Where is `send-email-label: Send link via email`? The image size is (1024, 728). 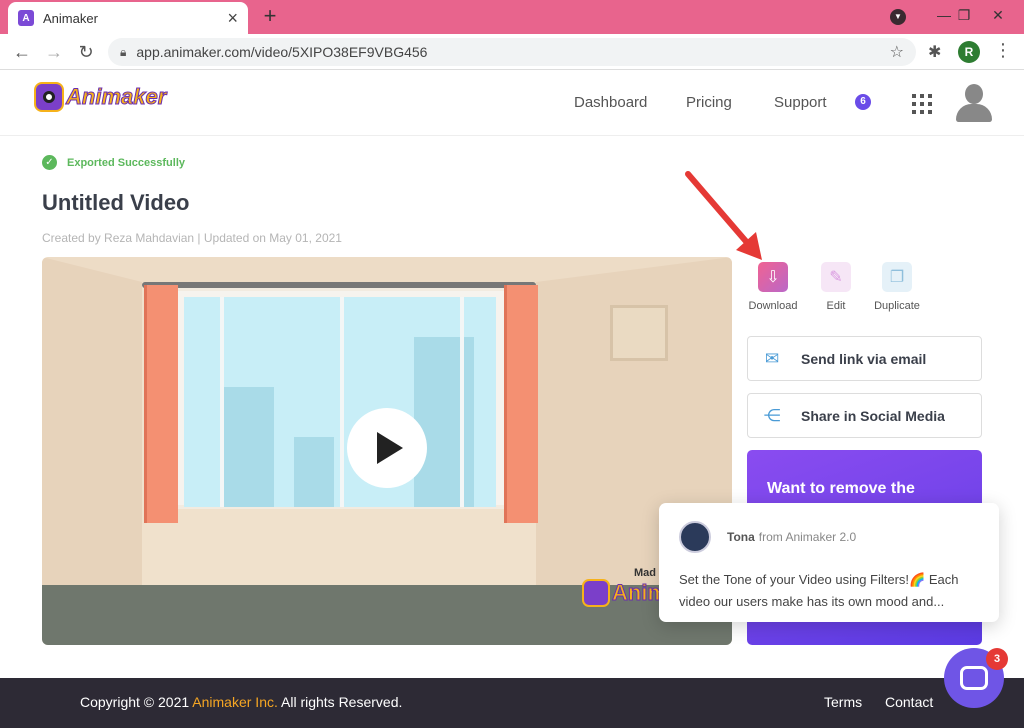 send-email-label: Send link via email is located at coordinates (864, 358).